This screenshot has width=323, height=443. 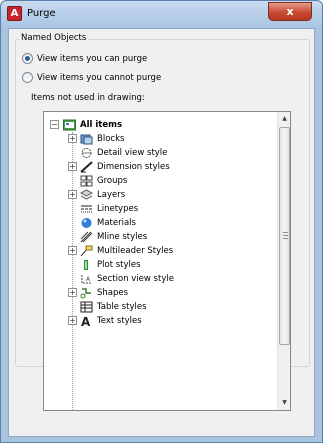 I want to click on layers-icon, so click(x=86, y=194).